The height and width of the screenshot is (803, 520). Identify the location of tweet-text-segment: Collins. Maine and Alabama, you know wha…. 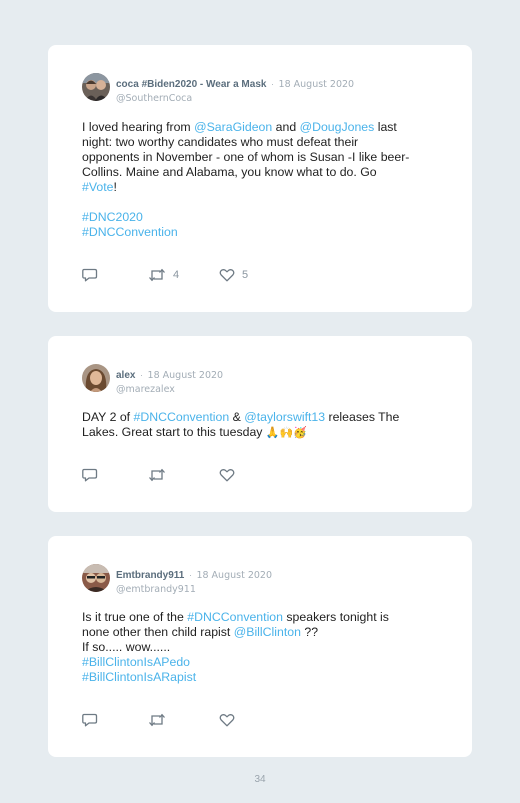
(229, 172).